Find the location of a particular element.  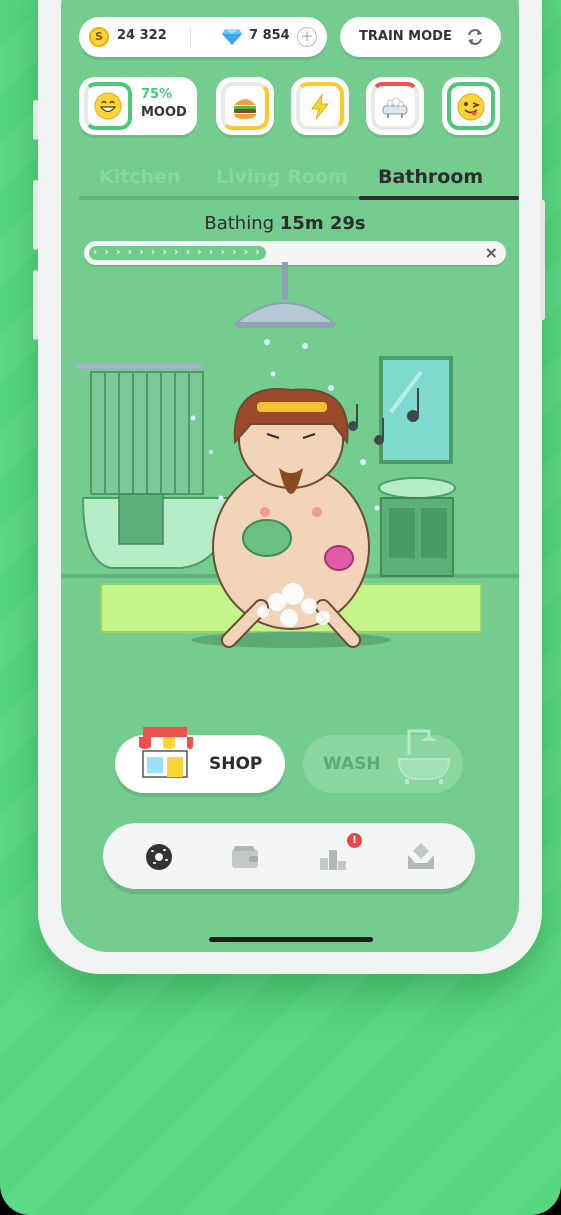

gems-value: 7 854 is located at coordinates (269, 35).